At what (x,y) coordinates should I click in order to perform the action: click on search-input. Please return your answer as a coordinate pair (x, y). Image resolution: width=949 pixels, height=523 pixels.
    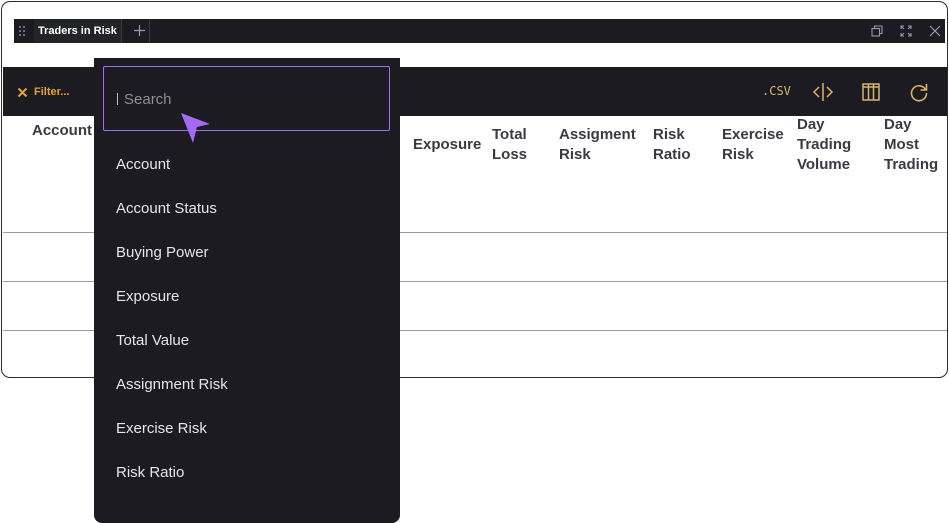
    Looking at the image, I should click on (249, 99).